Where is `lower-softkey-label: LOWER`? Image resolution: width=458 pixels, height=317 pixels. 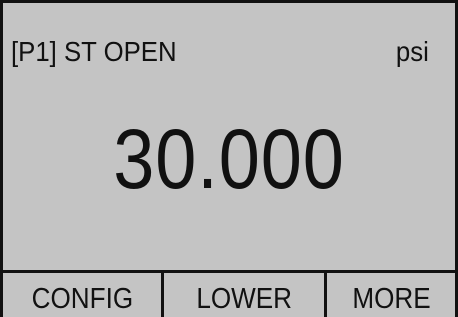 lower-softkey-label: LOWER is located at coordinates (244, 298).